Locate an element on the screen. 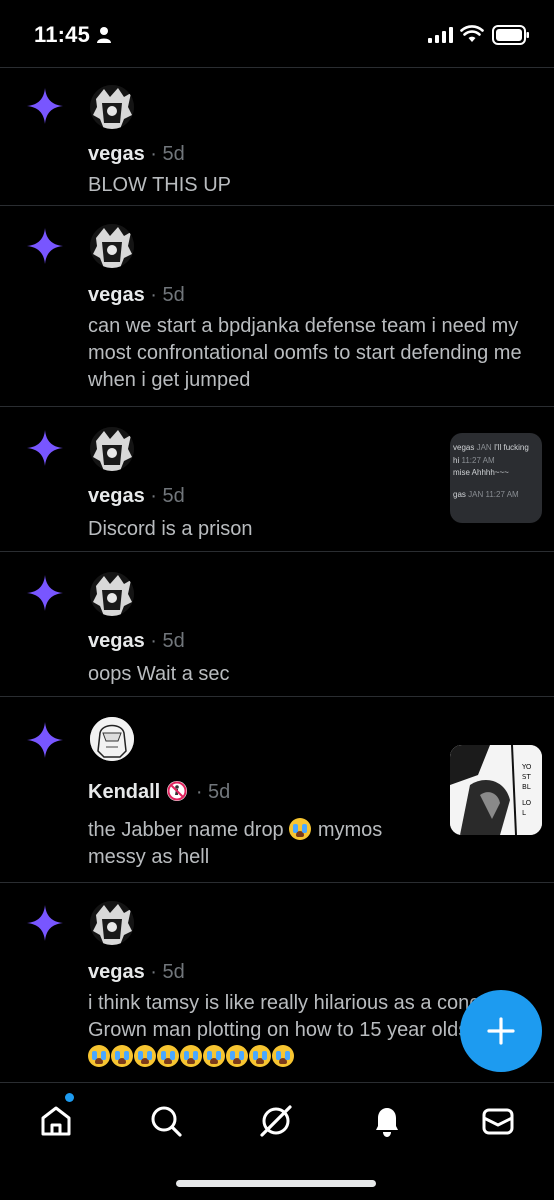 The image size is (554, 1200). compose-button is located at coordinates (501, 1031).